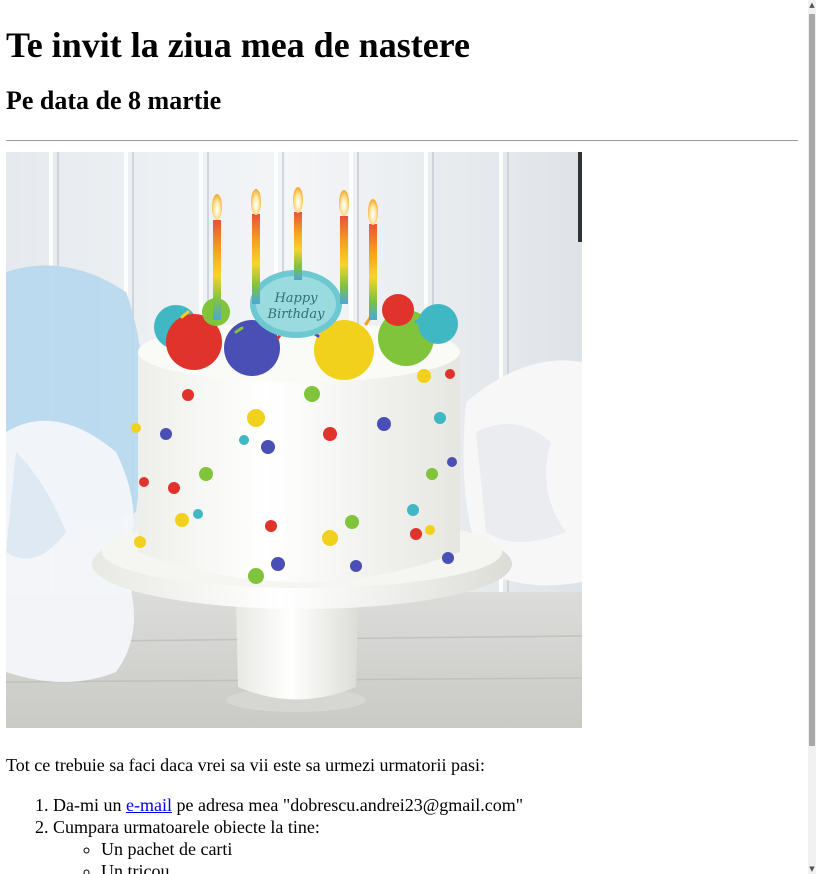 This screenshot has width=816, height=874. I want to click on step1-text-before: Da-mi un, so click(89, 805).